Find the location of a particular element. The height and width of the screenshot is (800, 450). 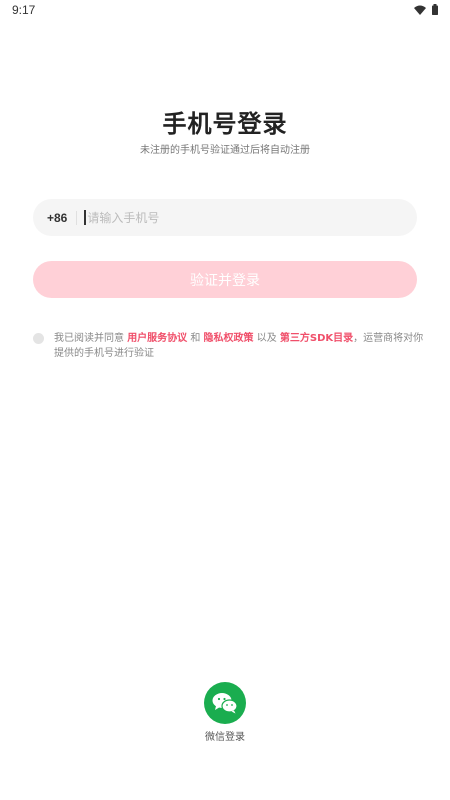

wifi-icon is located at coordinates (420, 10).